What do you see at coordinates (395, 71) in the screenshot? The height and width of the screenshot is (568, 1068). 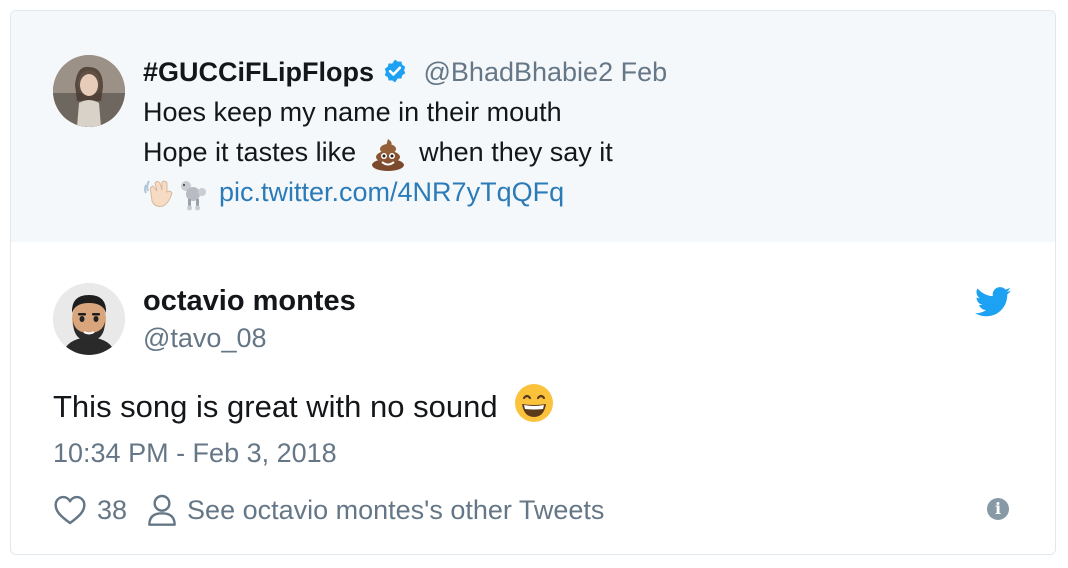 I see `verified-badge-icon` at bounding box center [395, 71].